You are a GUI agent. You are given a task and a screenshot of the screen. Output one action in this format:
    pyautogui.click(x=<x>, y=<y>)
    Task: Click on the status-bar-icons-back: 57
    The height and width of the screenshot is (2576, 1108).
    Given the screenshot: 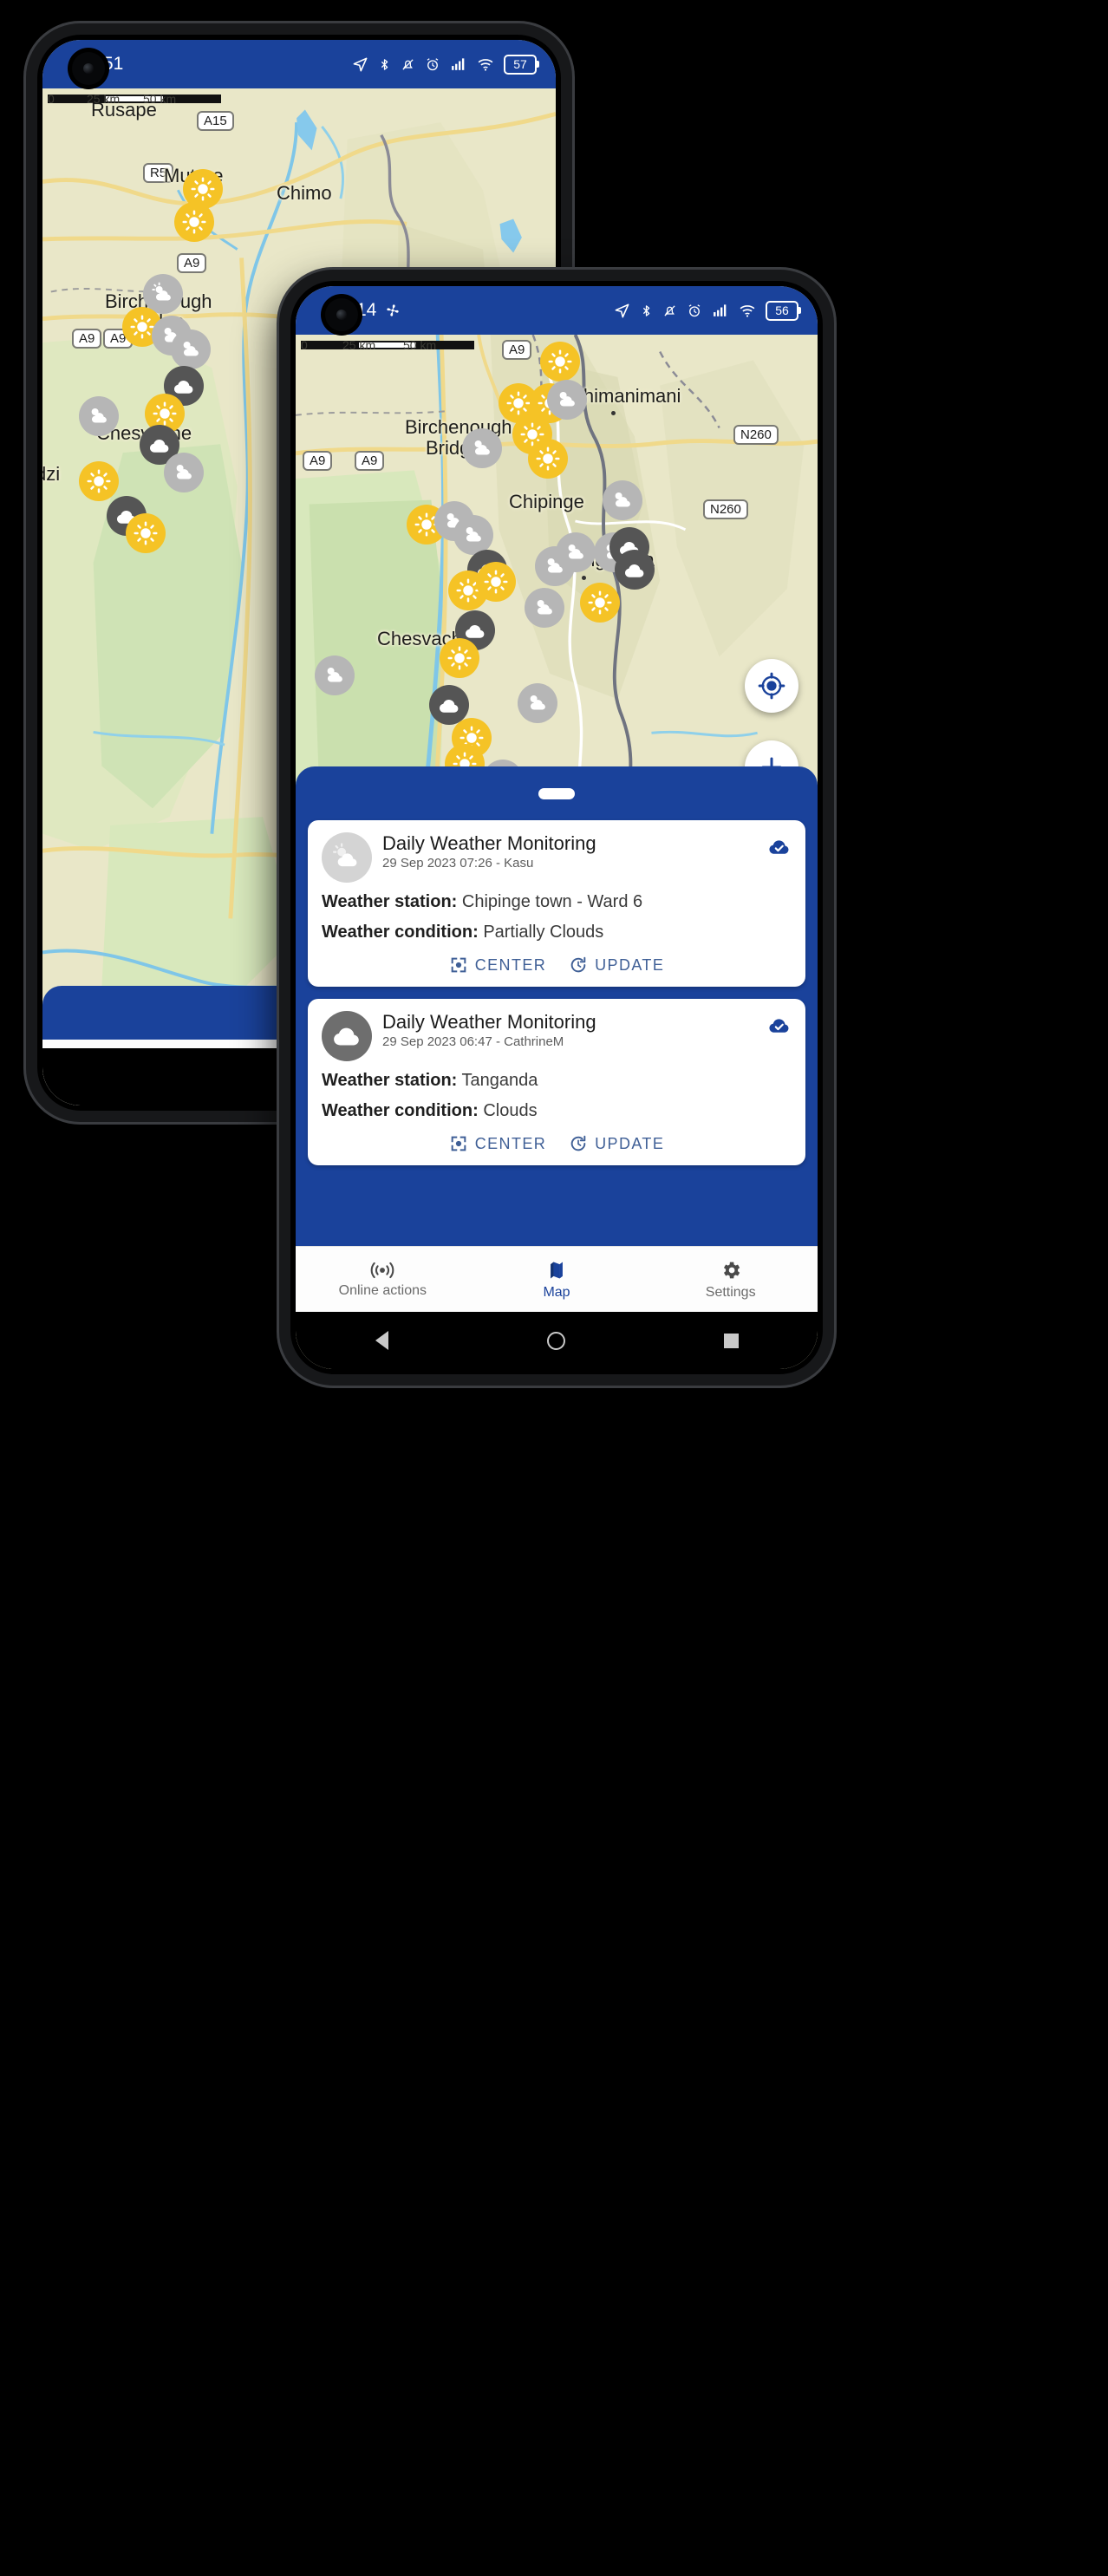 What is the action you would take?
    pyautogui.click(x=445, y=64)
    